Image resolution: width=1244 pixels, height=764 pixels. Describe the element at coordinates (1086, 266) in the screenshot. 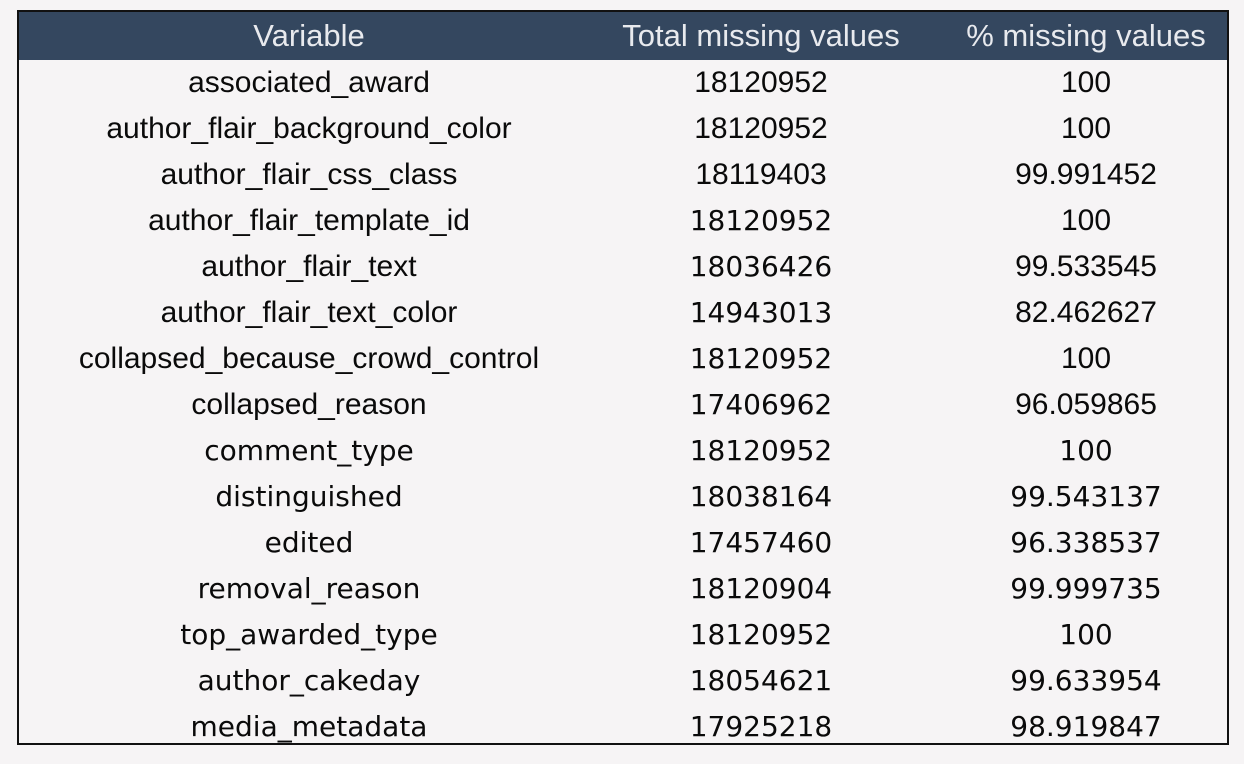

I see `cell-pct-missing: 99.533545` at that location.